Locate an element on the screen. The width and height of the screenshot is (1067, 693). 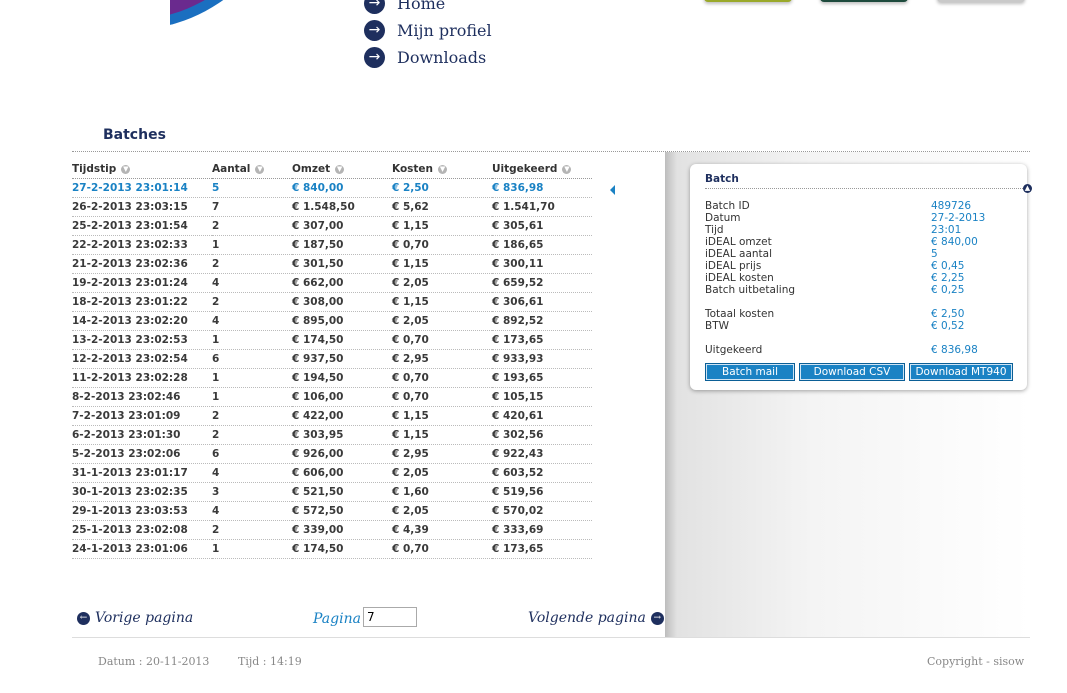
table-cell: 7 is located at coordinates (252, 207).